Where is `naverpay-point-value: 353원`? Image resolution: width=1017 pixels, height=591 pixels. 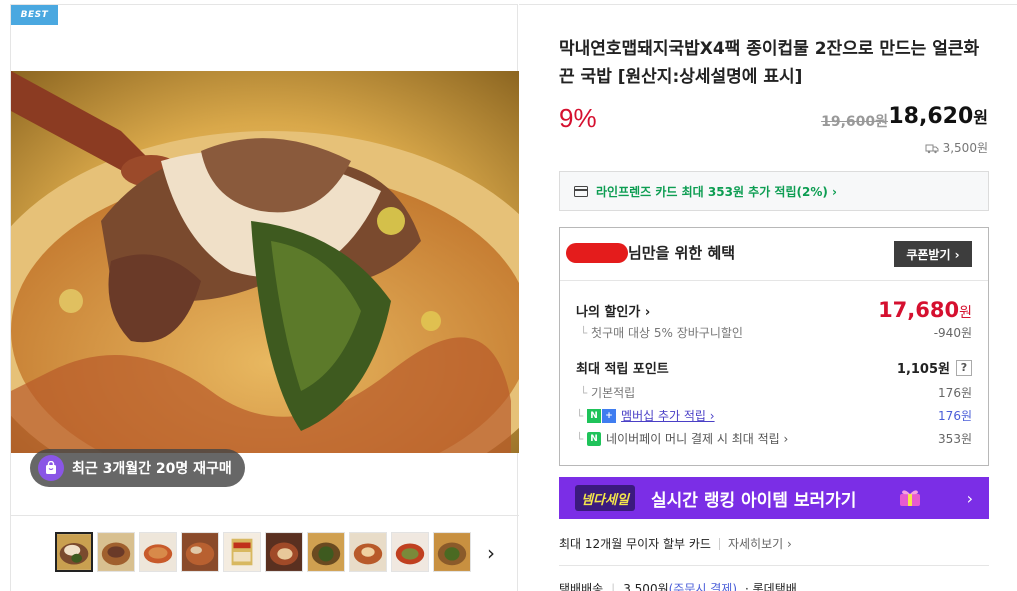 naverpay-point-value: 353원 is located at coordinates (955, 439).